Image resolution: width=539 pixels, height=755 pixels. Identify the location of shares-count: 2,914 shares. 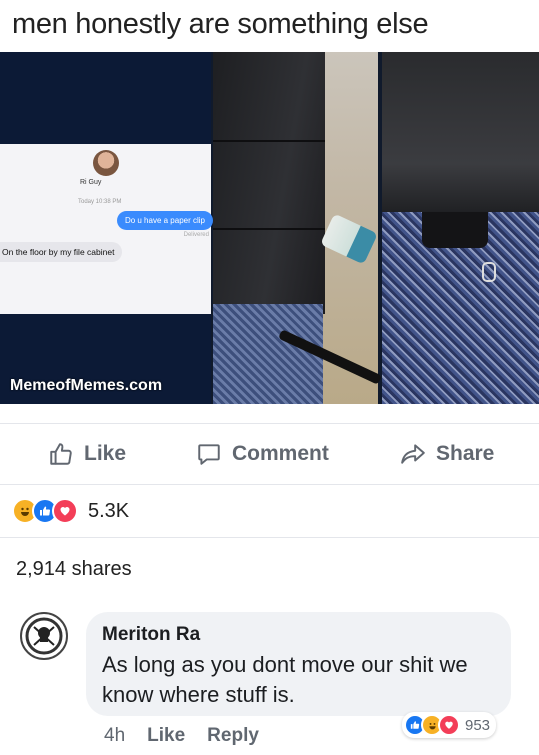
(74, 569).